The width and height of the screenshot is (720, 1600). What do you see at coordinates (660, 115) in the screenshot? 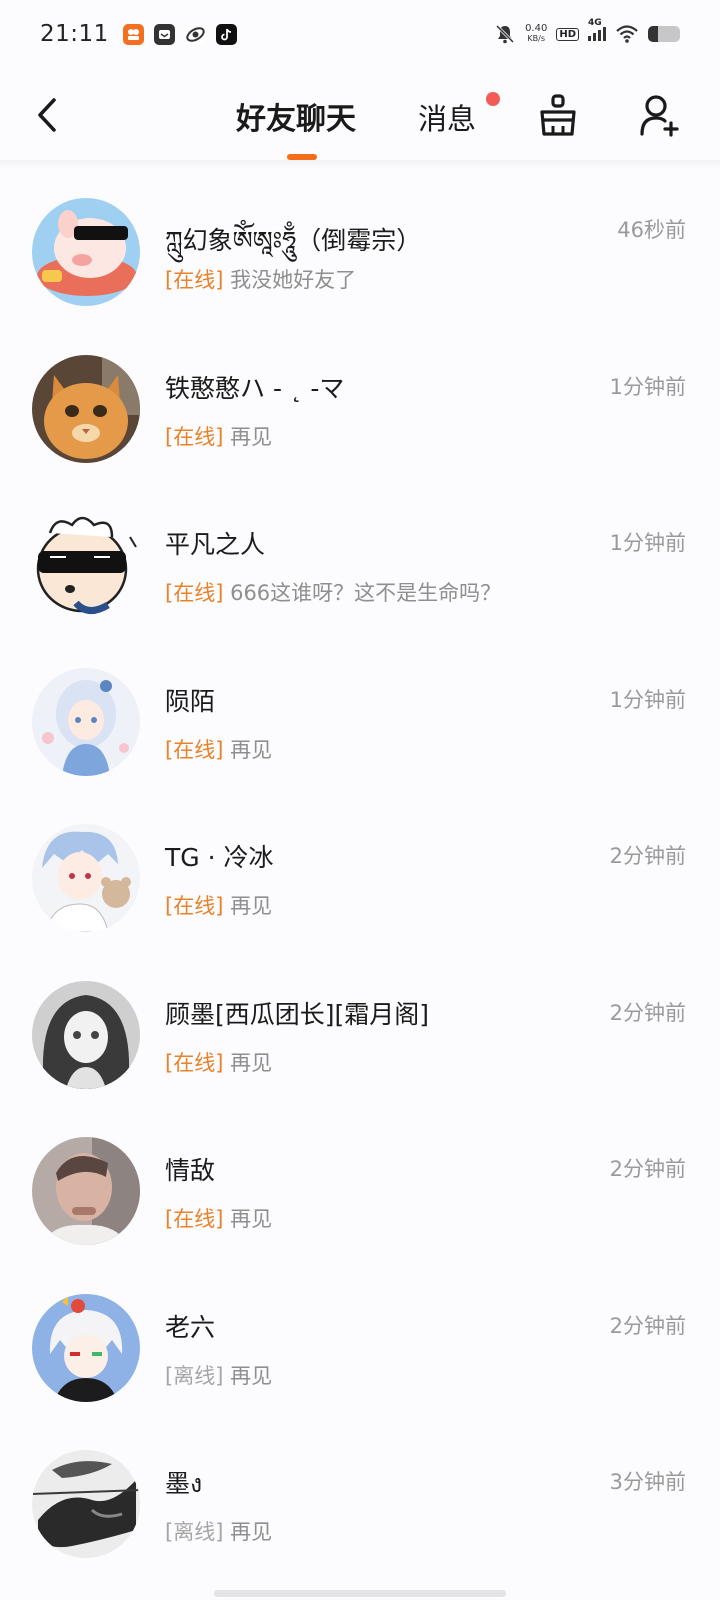
I see `add-friend-icon` at bounding box center [660, 115].